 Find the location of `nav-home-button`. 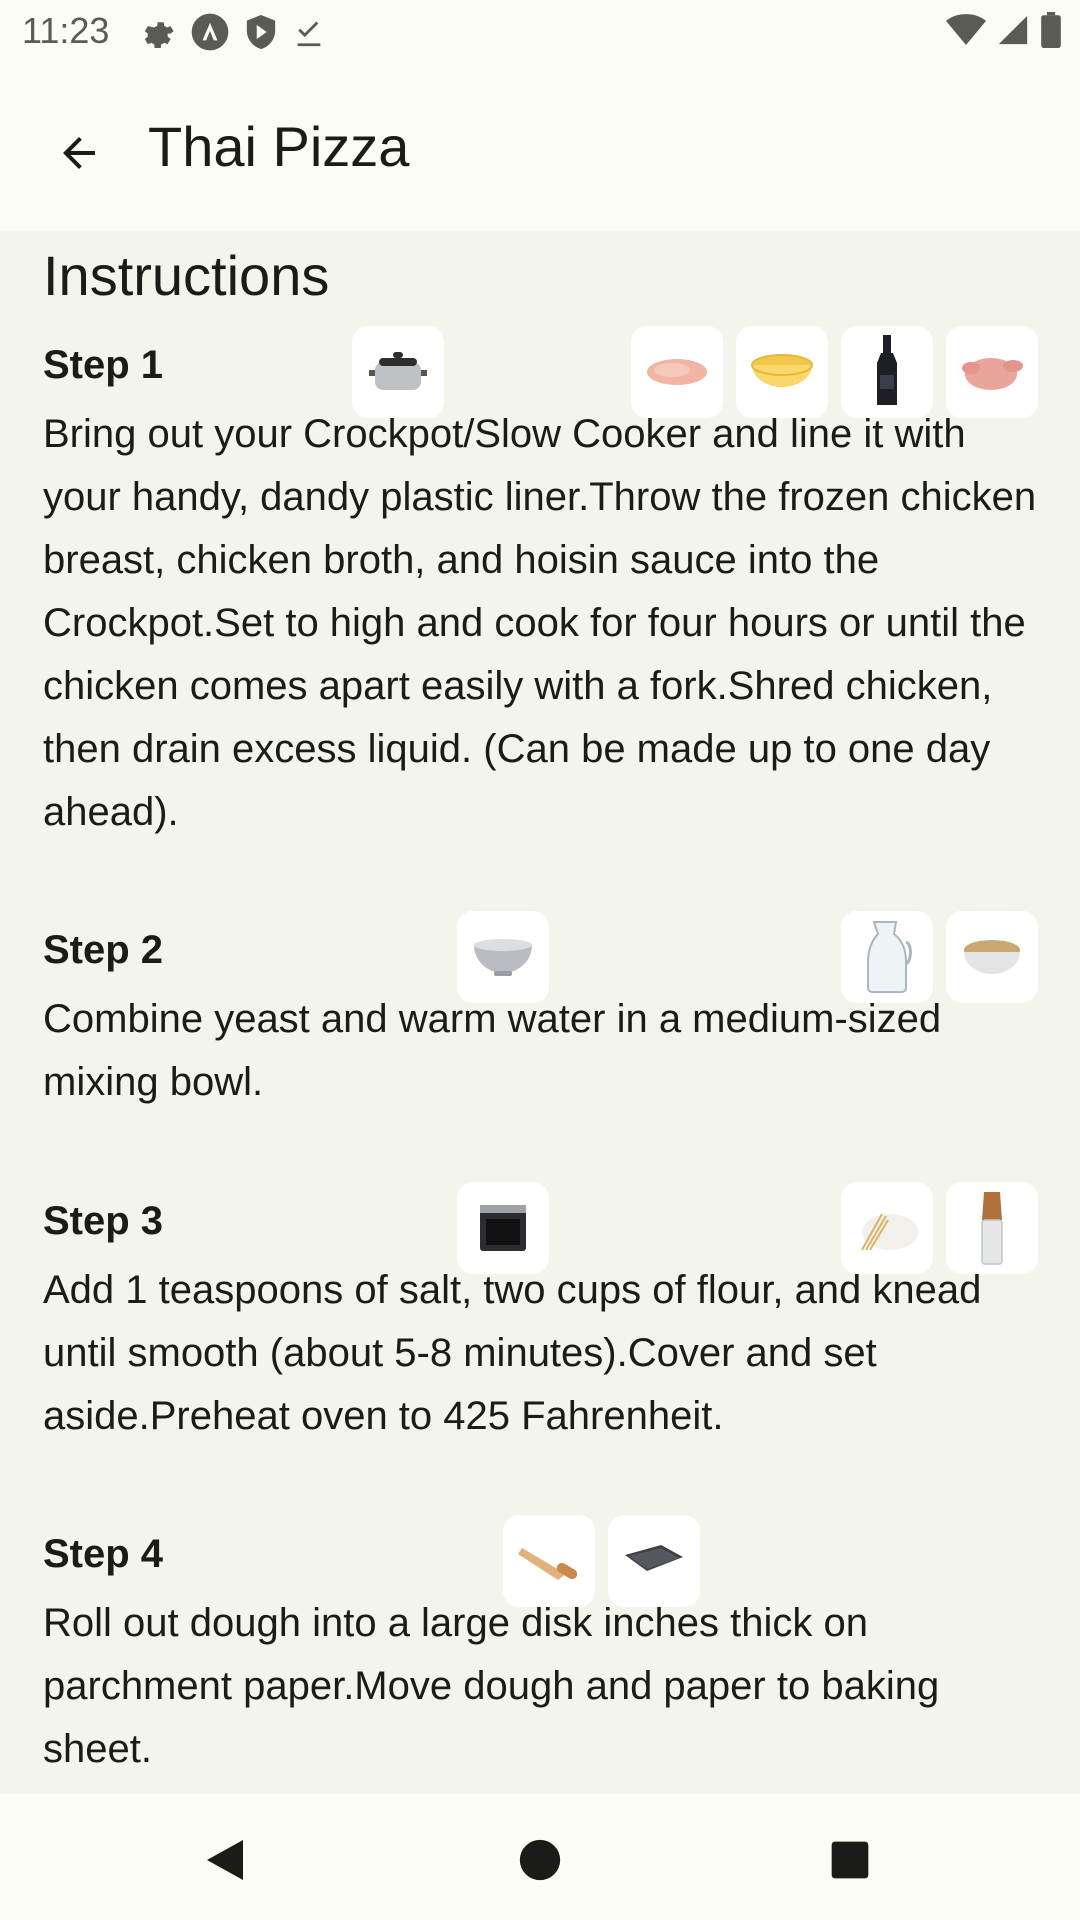

nav-home-button is located at coordinates (540, 1860).